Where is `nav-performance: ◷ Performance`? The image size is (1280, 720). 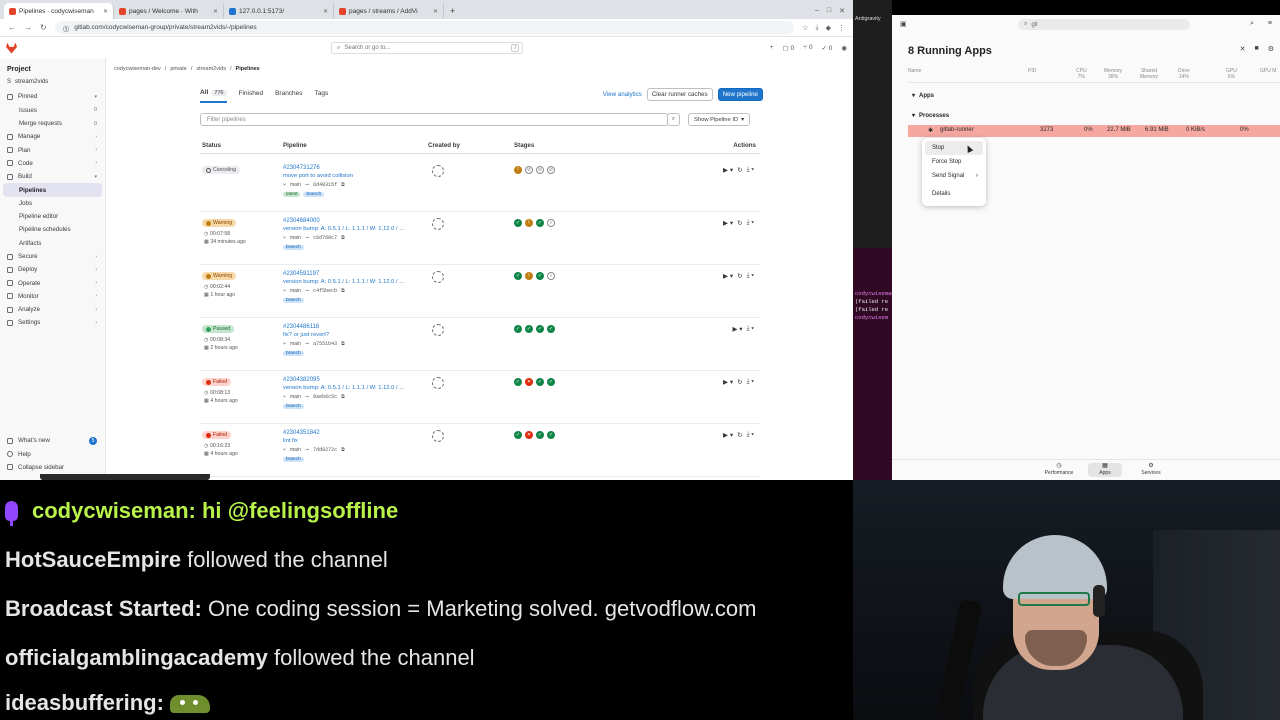 nav-performance: ◷ Performance is located at coordinates (1059, 469).